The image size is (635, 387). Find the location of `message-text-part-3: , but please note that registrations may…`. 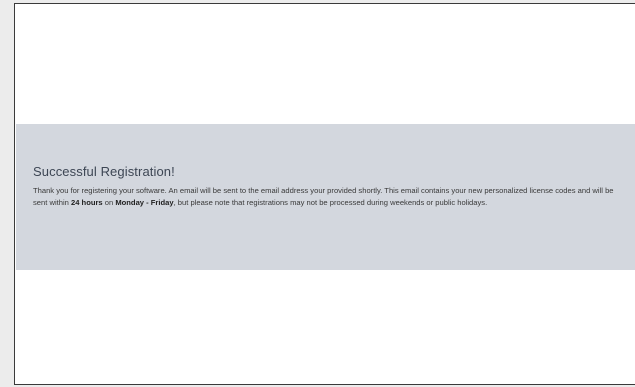

message-text-part-3: , but please note that registrations may… is located at coordinates (330, 202).